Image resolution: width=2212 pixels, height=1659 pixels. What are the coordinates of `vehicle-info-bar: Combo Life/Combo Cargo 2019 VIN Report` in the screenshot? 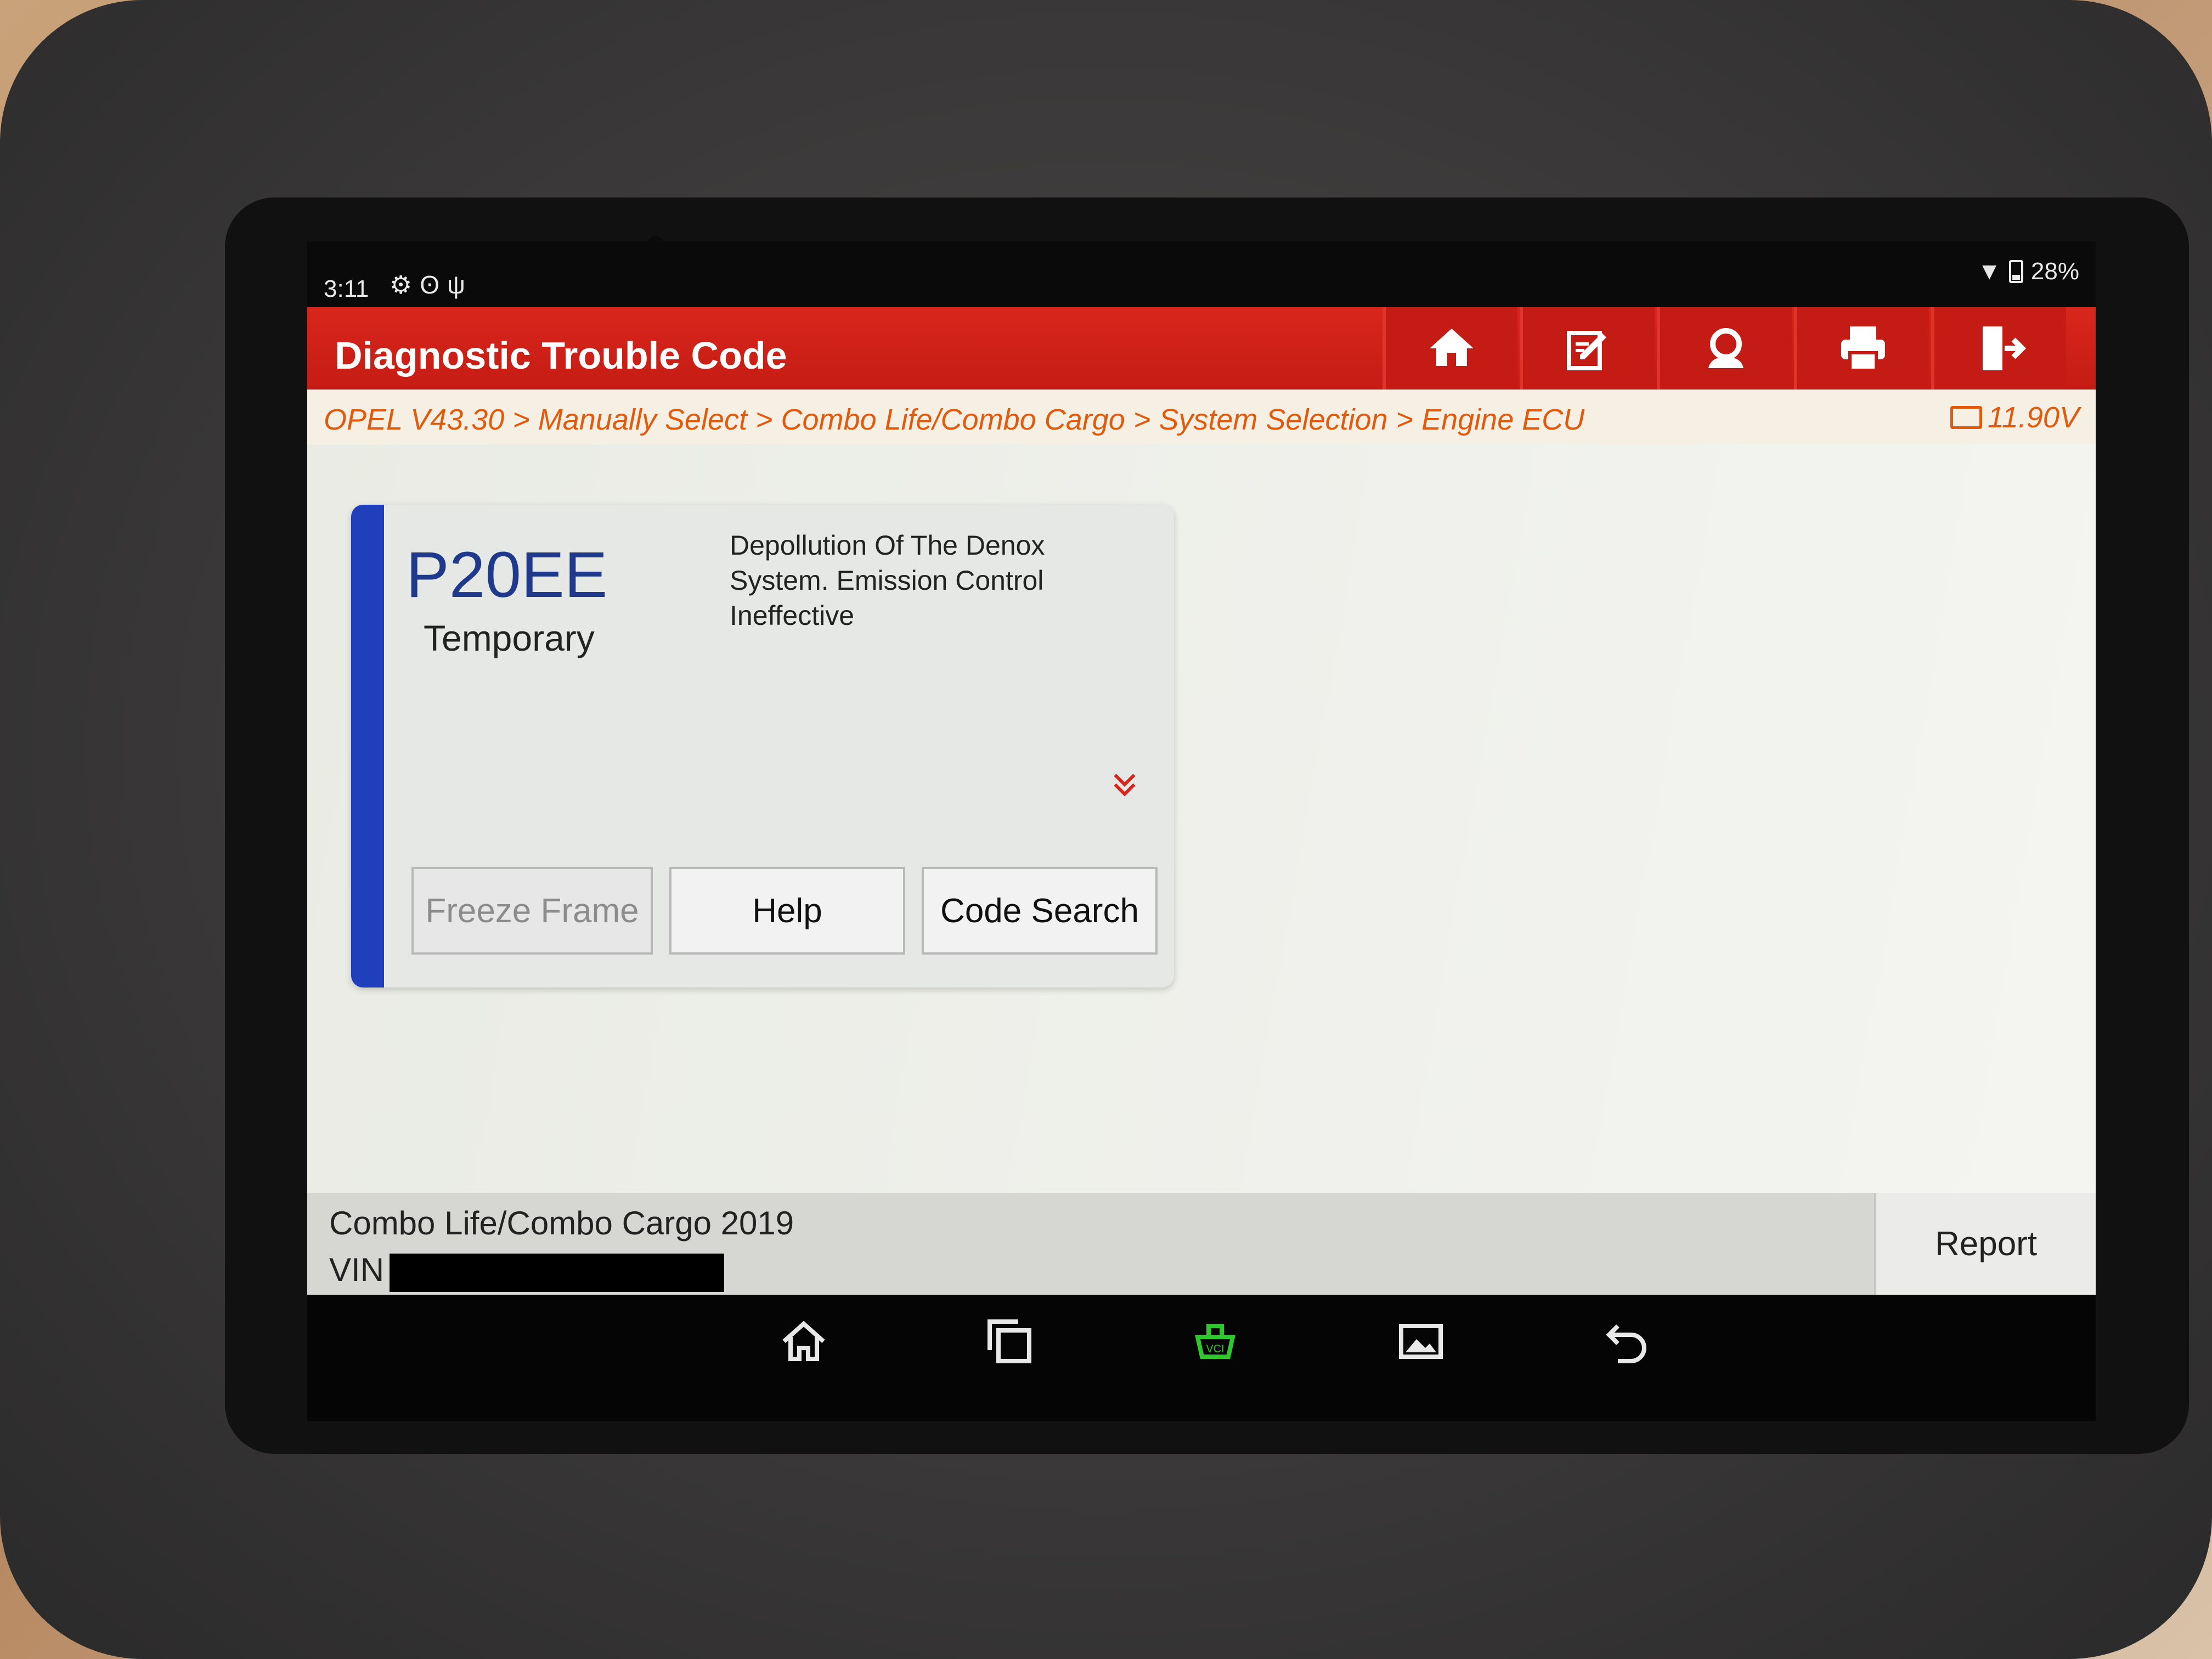 It's located at (1201, 1244).